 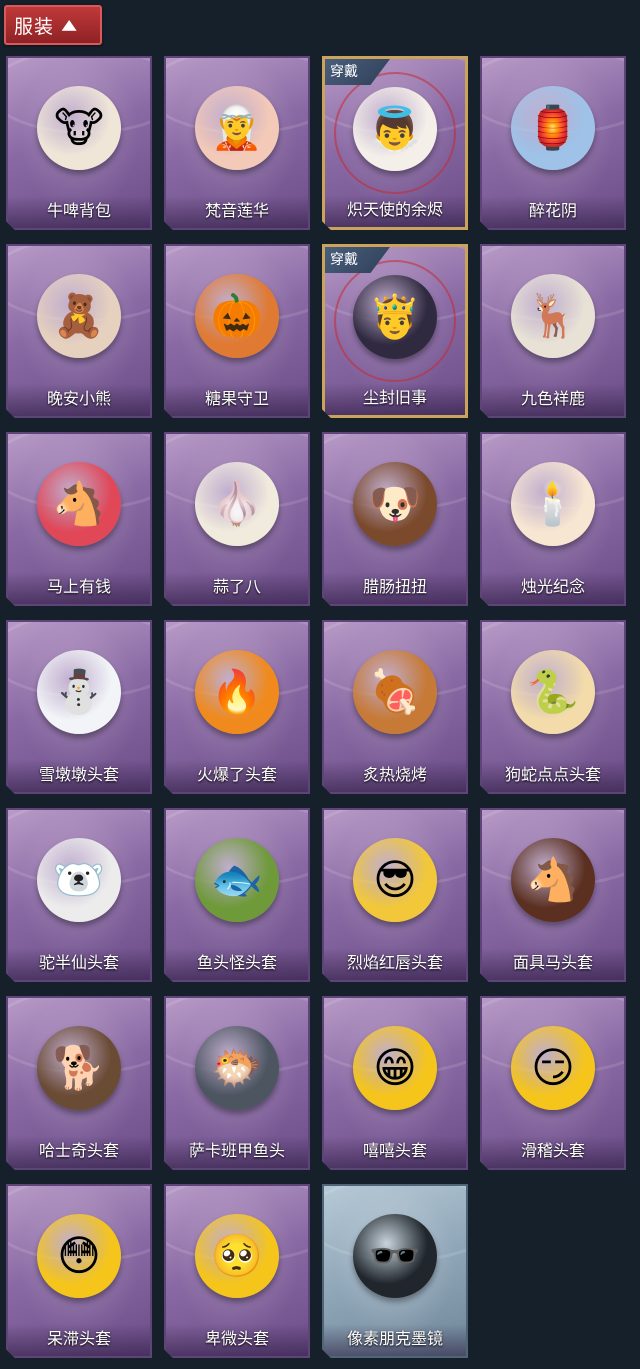 I want to click on outfit-item-card: 😎 烈焰红唇头套, so click(x=395, y=895).